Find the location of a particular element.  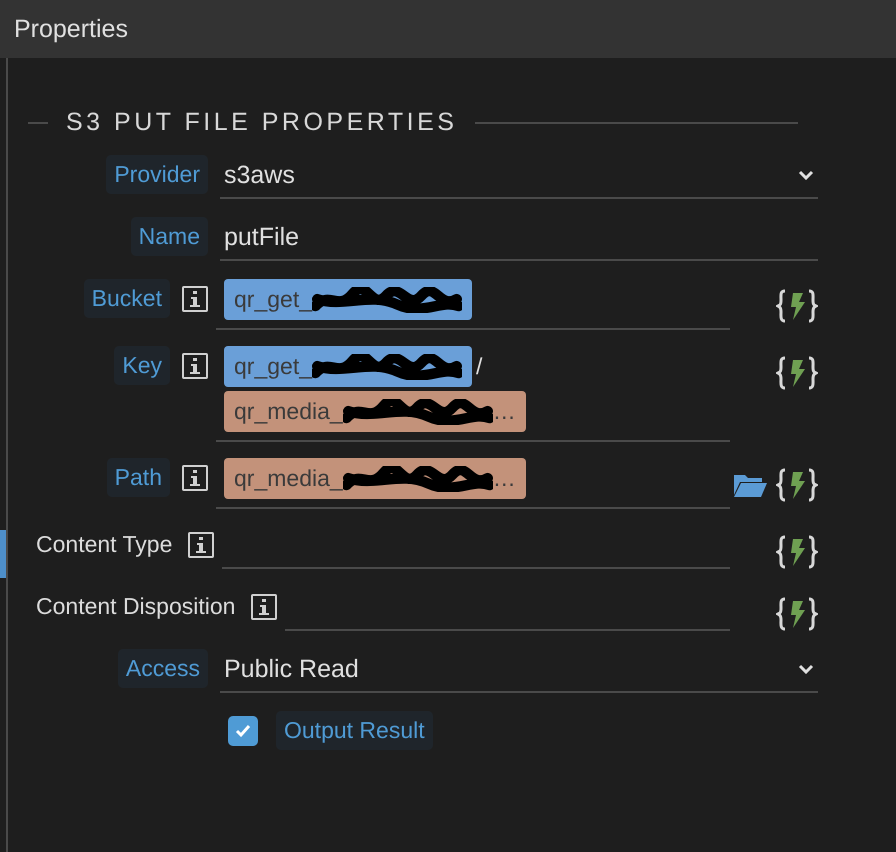

panel-title: Properties is located at coordinates (71, 29).